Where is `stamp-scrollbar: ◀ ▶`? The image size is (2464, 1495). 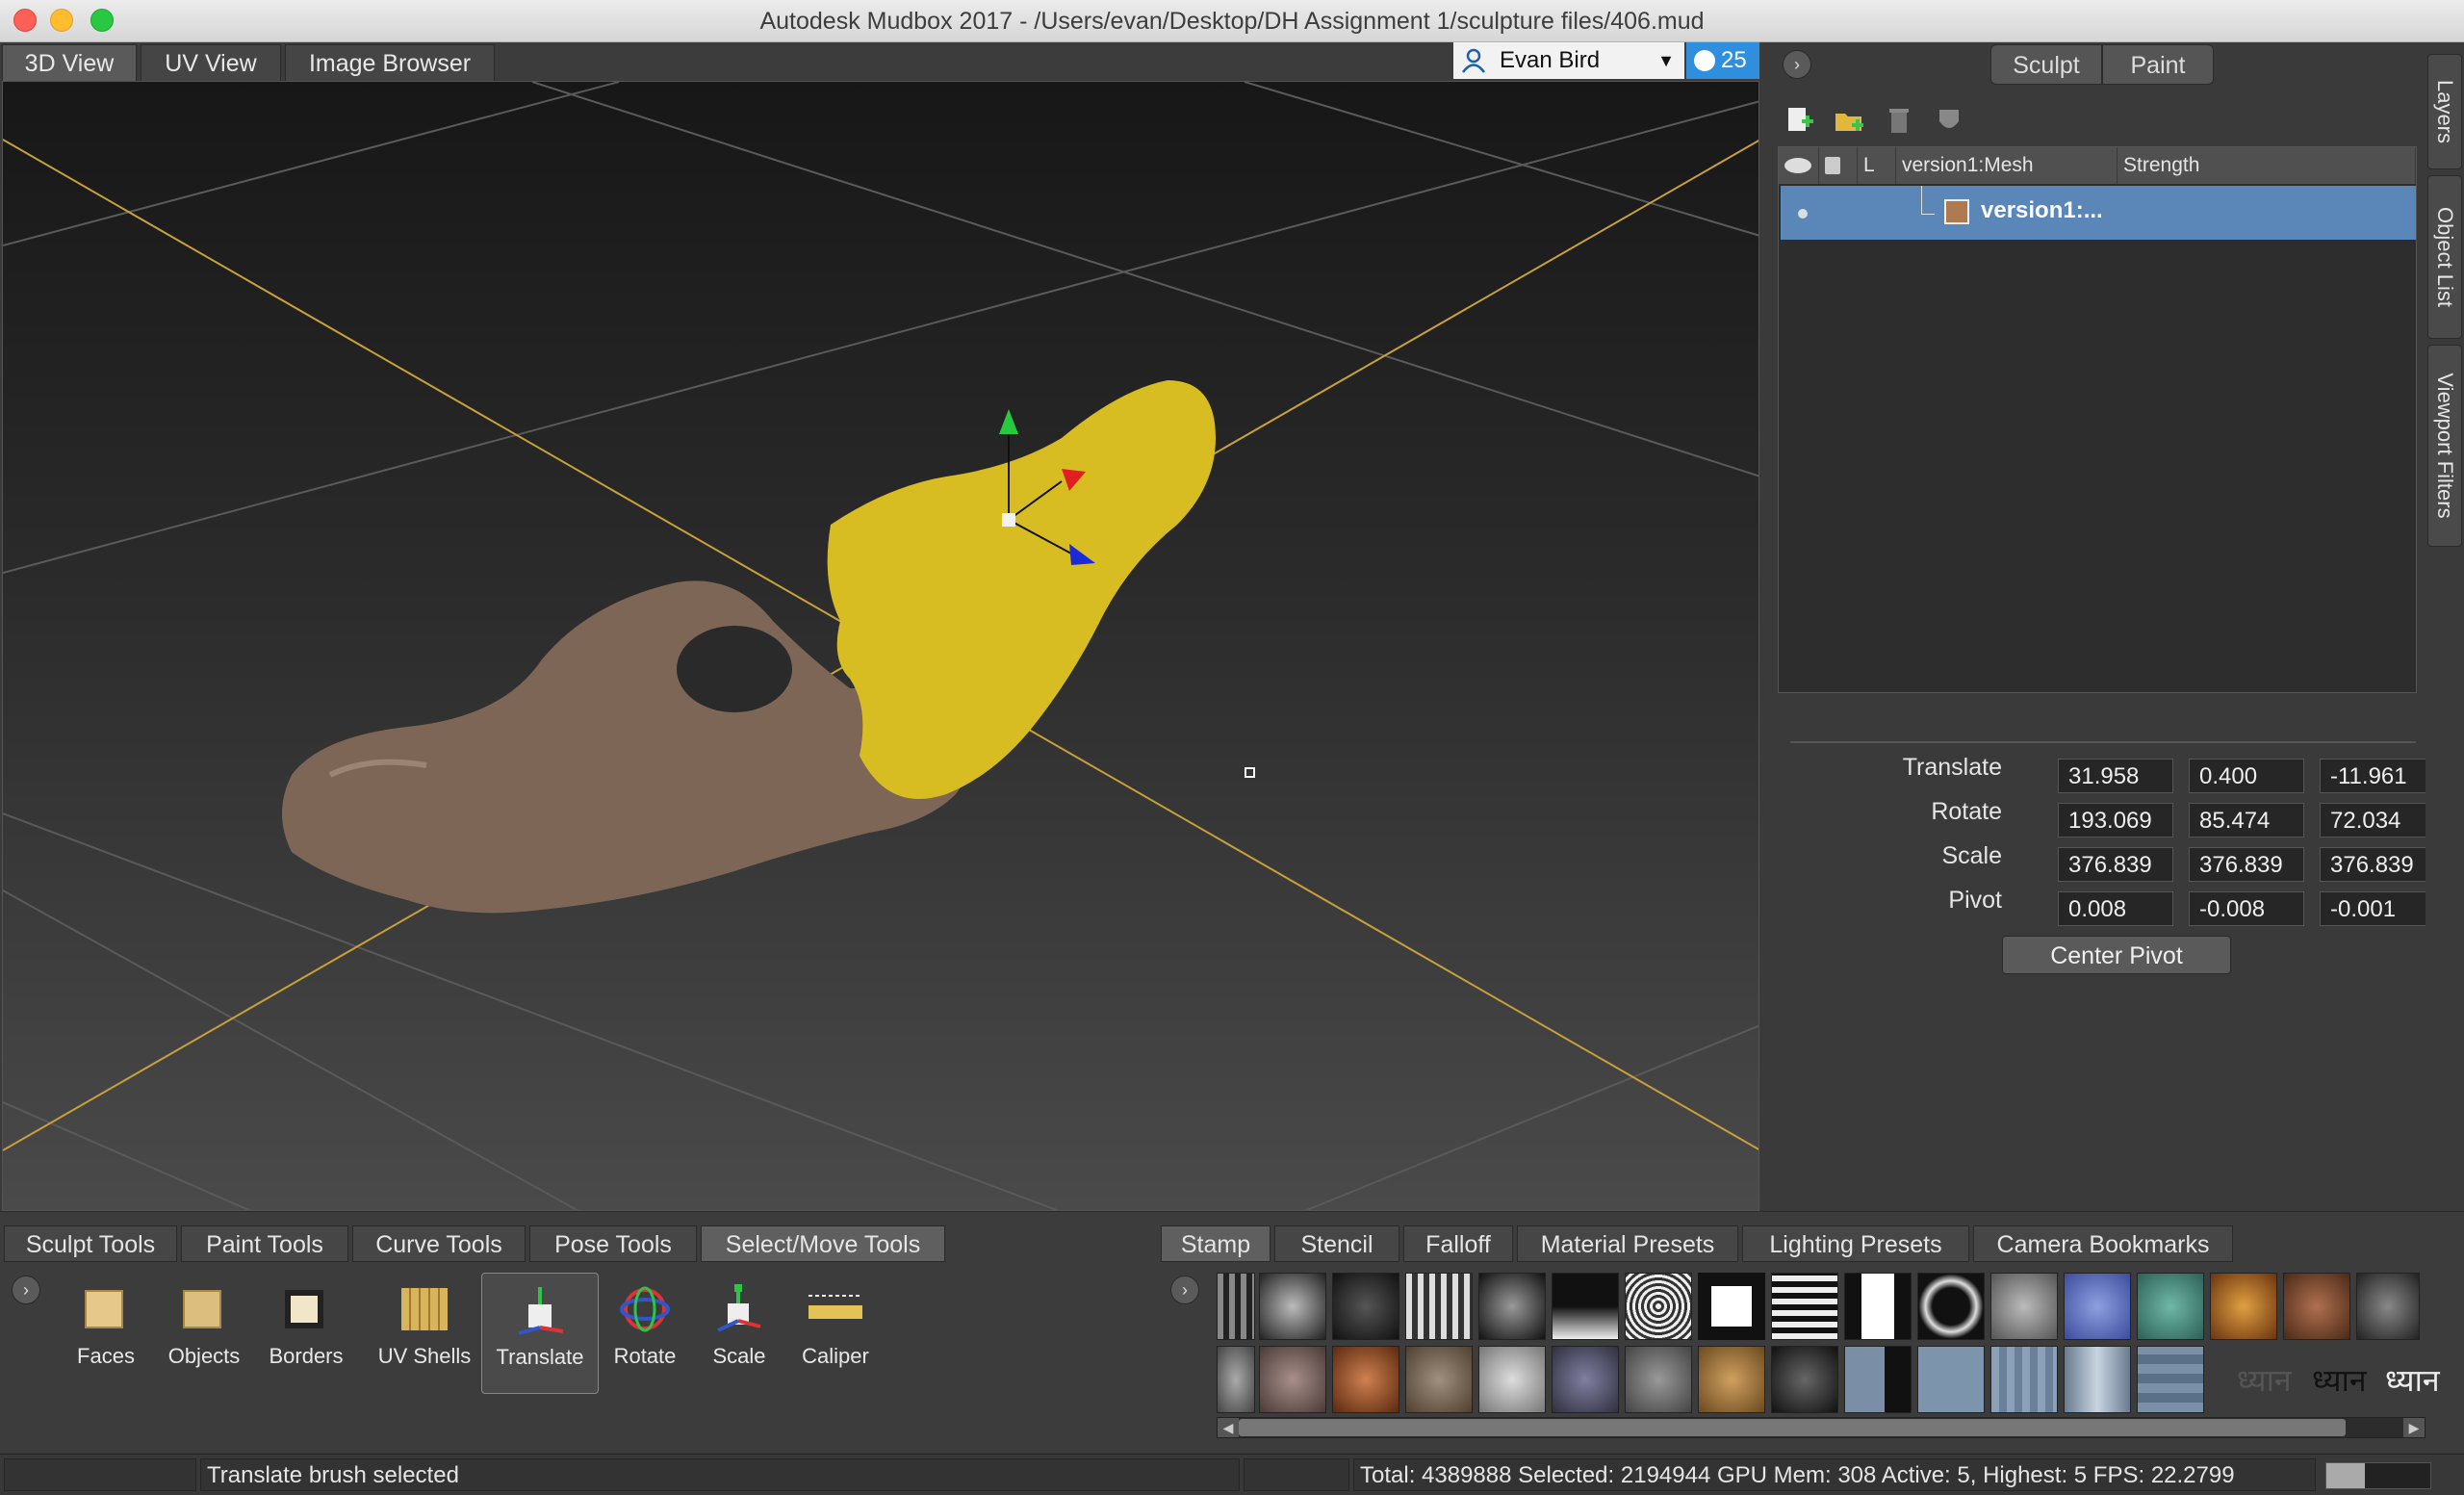 stamp-scrollbar: ◀ ▶ is located at coordinates (1821, 1427).